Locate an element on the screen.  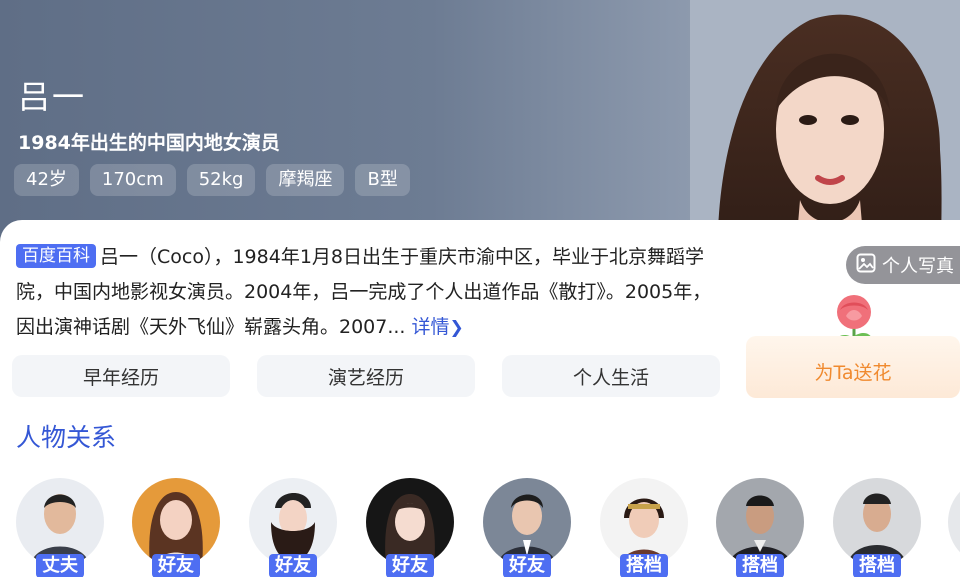
relation-label: 丈夫 is located at coordinates (60, 565).